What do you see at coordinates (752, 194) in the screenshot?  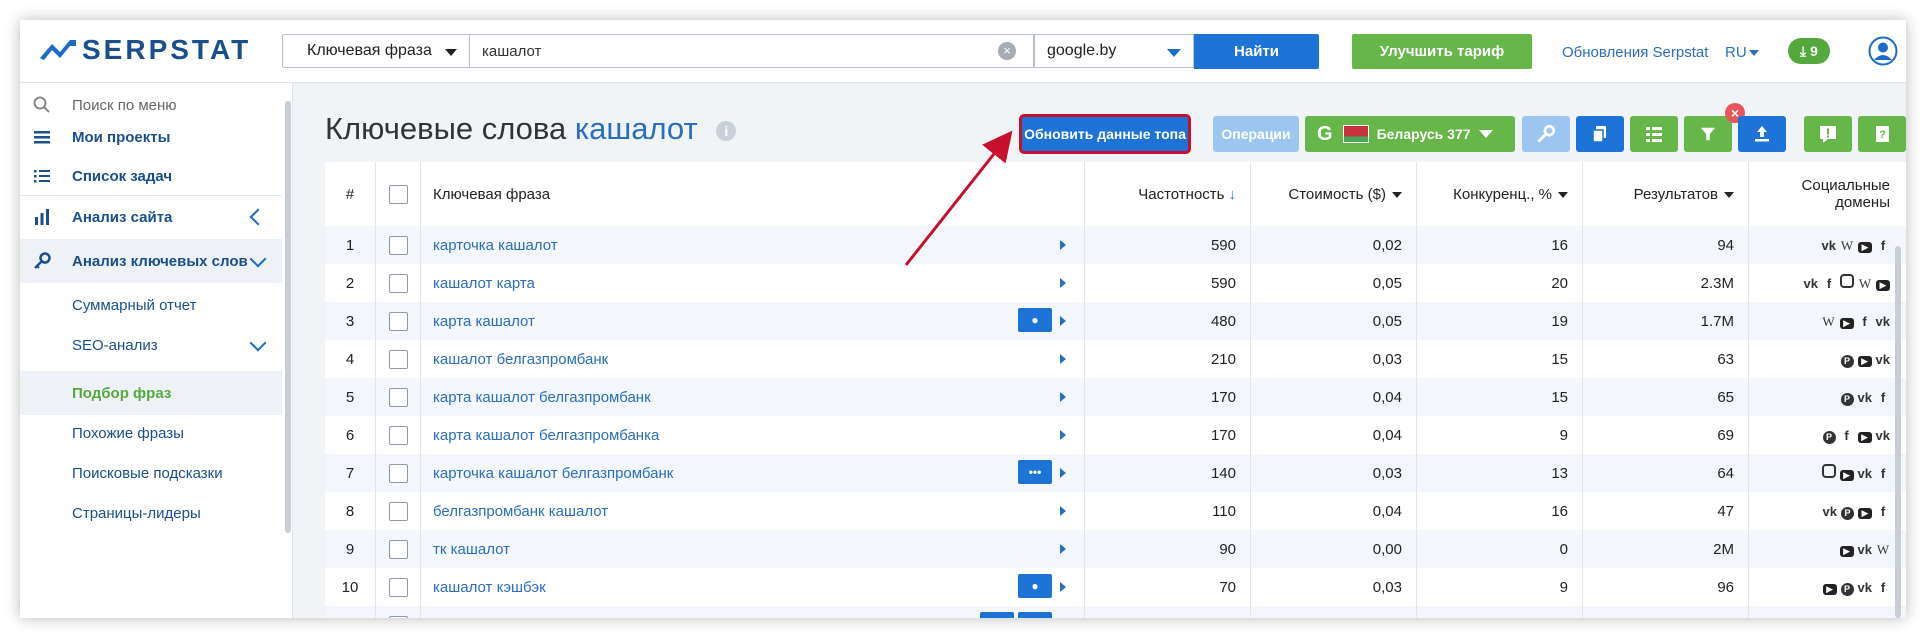 I see `col-header-keyword: Ключевая фраза` at bounding box center [752, 194].